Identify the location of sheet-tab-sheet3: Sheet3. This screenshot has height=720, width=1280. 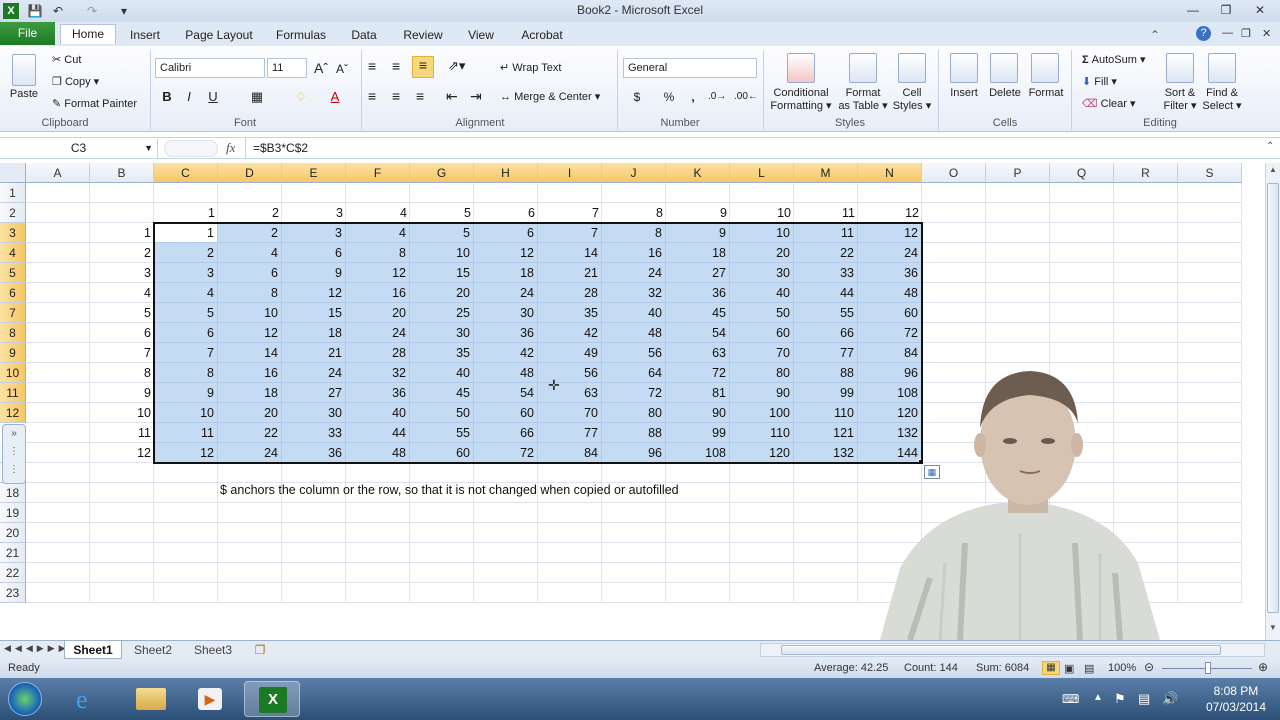
(213, 650).